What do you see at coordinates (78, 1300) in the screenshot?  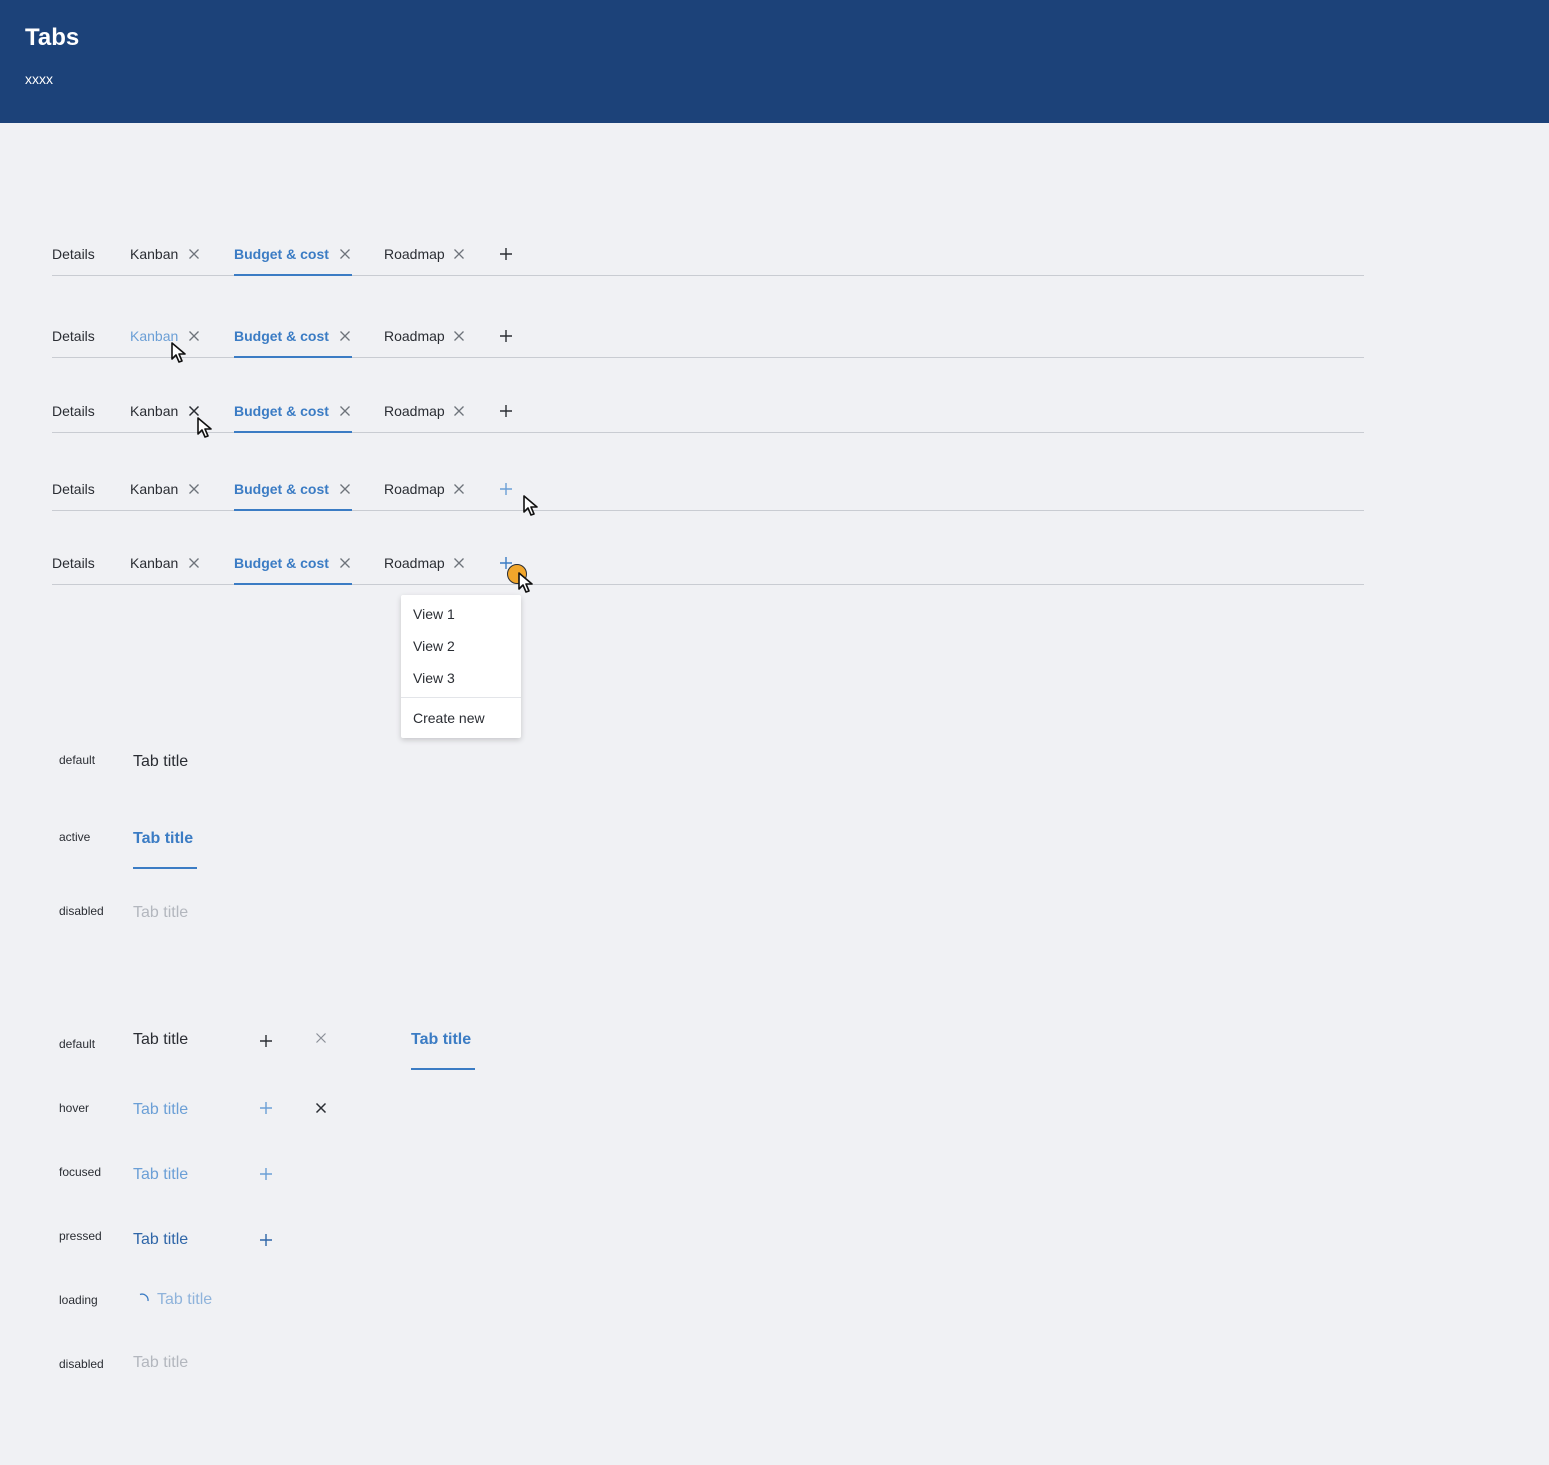 I see `state-label: loading` at bounding box center [78, 1300].